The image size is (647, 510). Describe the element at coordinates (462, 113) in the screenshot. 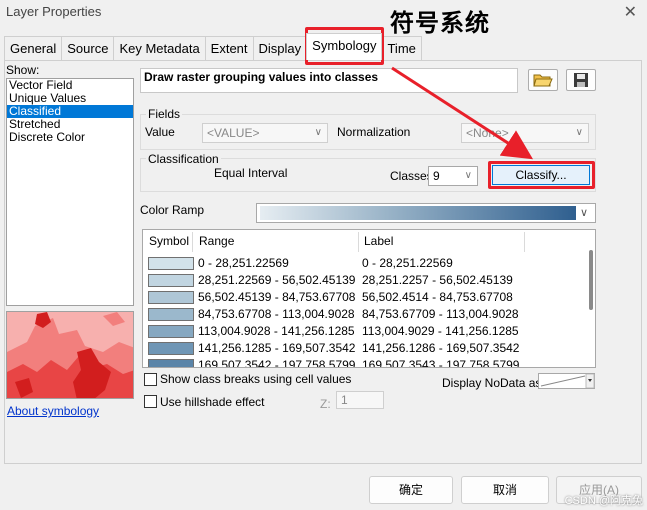

I see `annotation-arrow-icon` at that location.